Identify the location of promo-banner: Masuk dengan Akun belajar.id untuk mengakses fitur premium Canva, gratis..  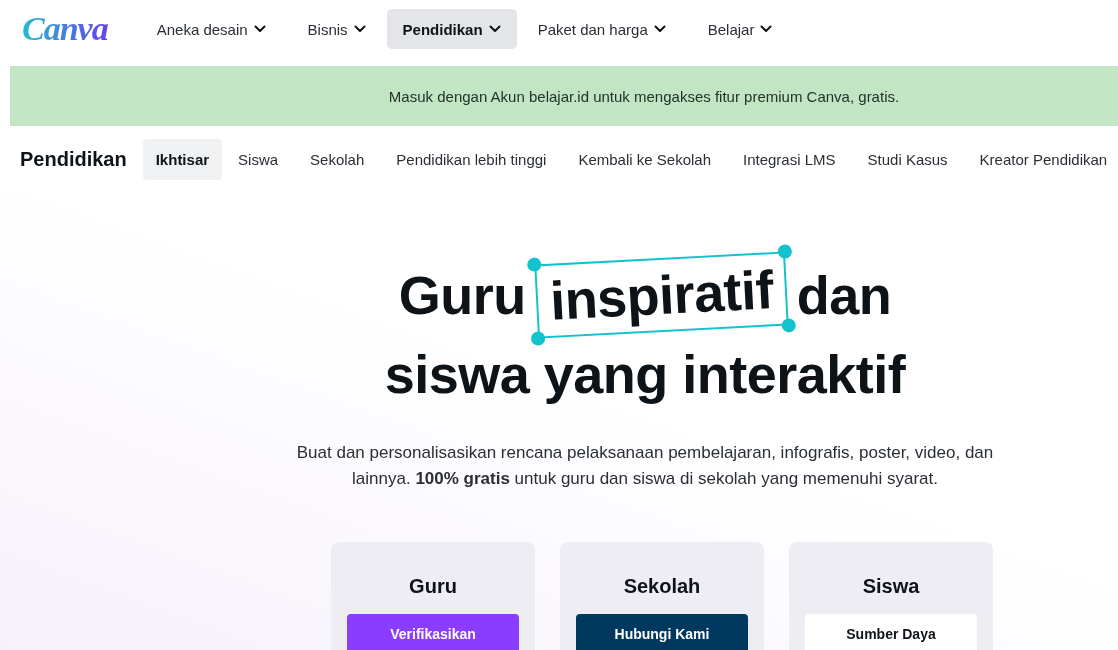
(564, 96).